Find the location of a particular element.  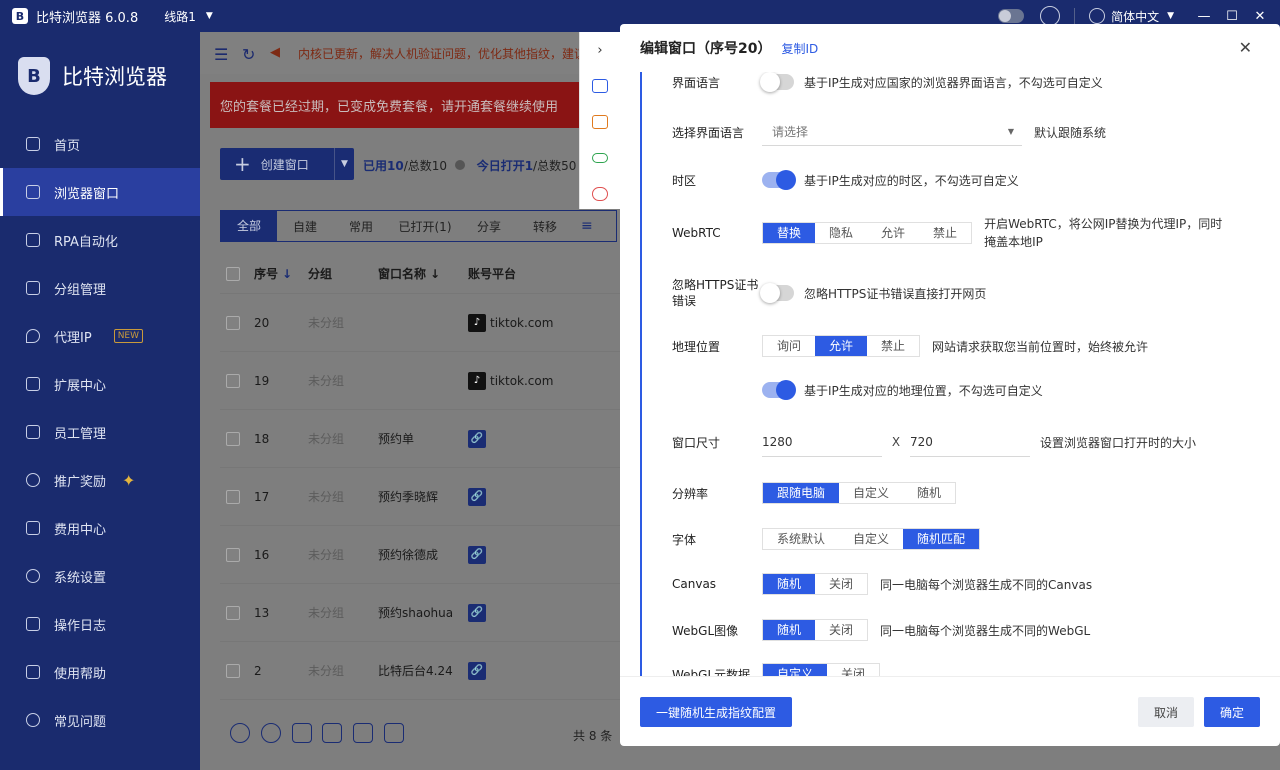

window-icon is located at coordinates (332, 733).